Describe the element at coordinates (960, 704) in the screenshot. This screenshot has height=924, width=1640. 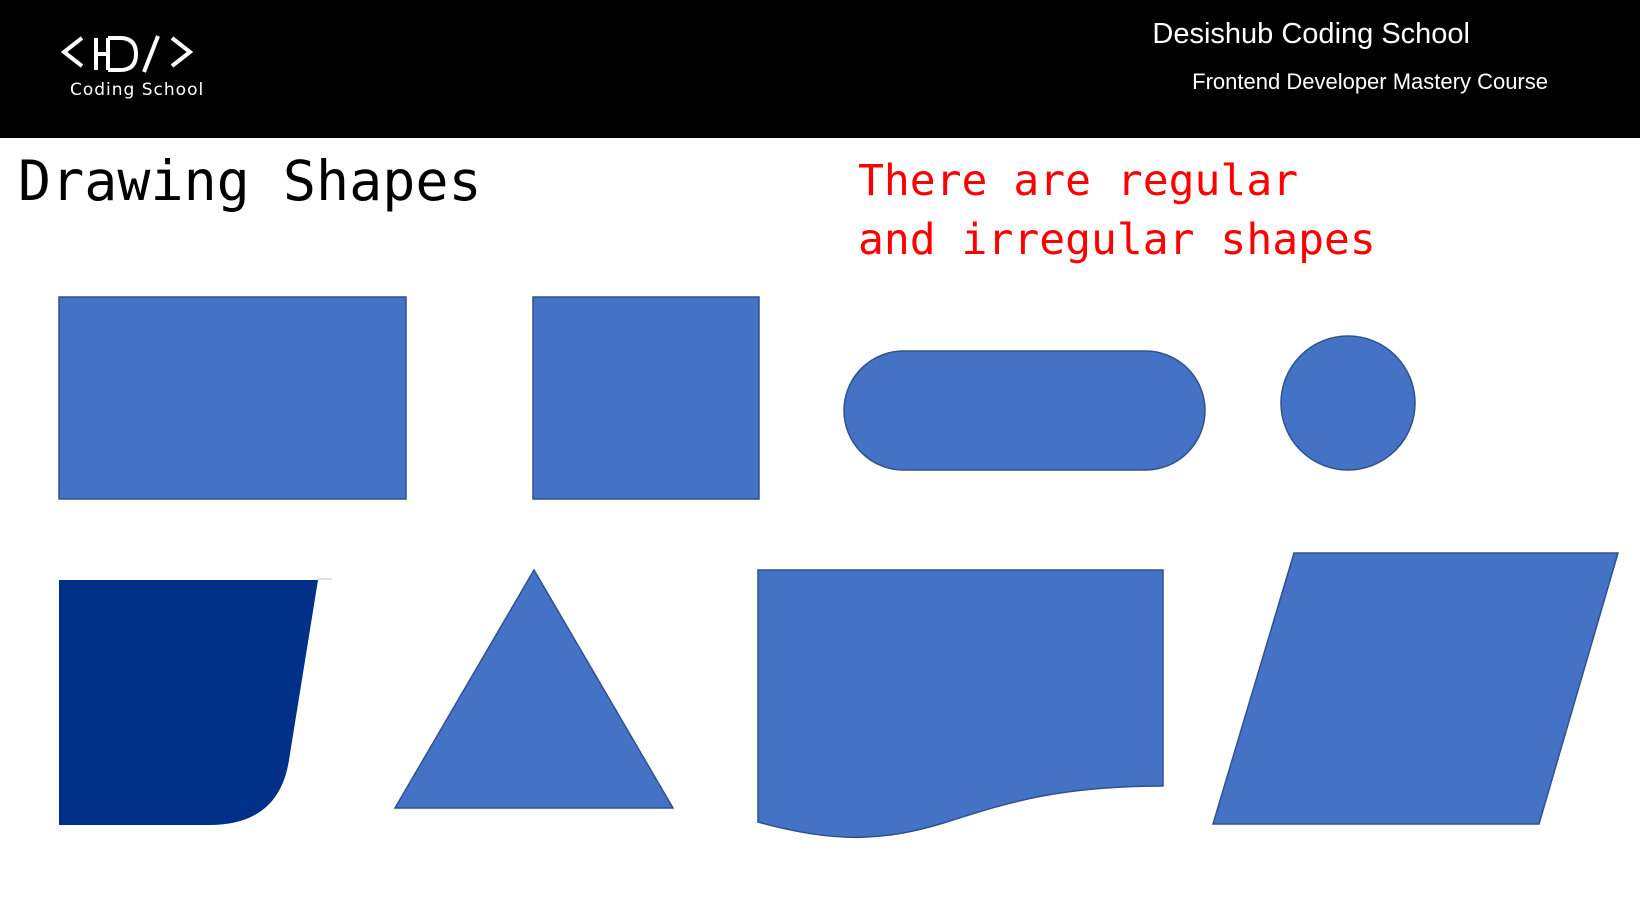
I see `document-shape-icon` at that location.